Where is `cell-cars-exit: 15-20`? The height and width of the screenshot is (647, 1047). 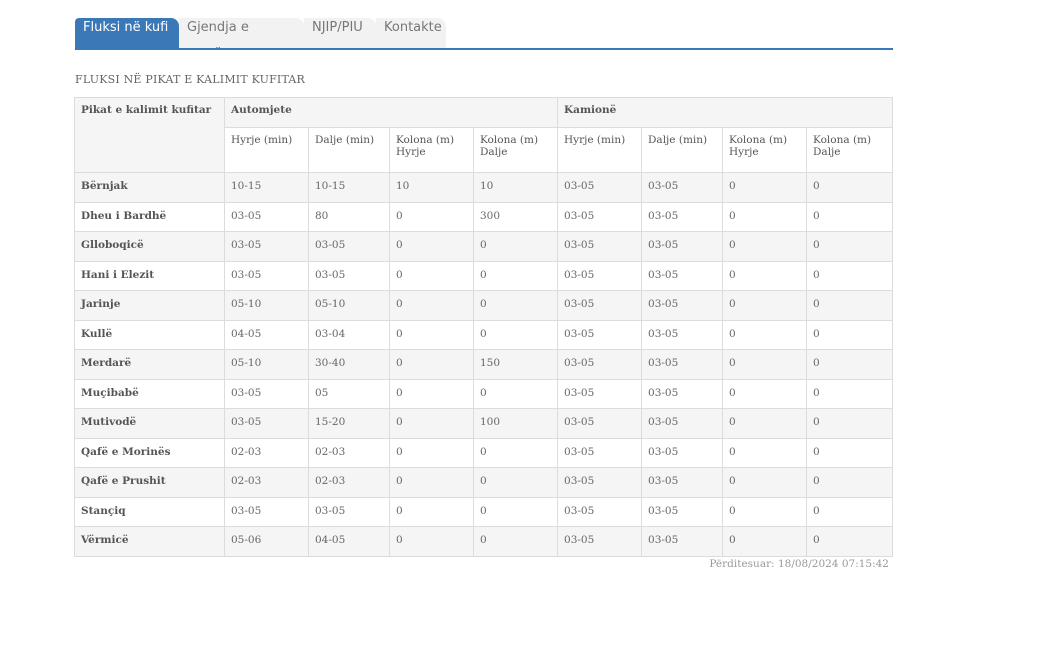 cell-cars-exit: 15-20 is located at coordinates (349, 423).